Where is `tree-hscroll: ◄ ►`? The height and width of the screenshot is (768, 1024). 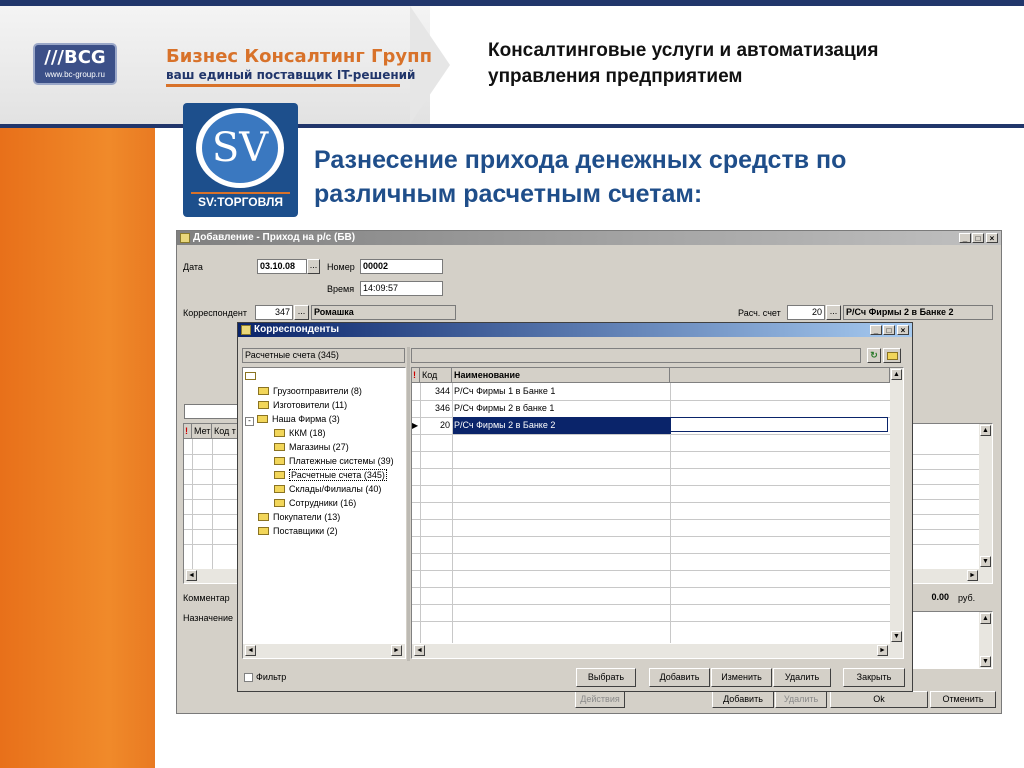 tree-hscroll: ◄ ► is located at coordinates (324, 651).